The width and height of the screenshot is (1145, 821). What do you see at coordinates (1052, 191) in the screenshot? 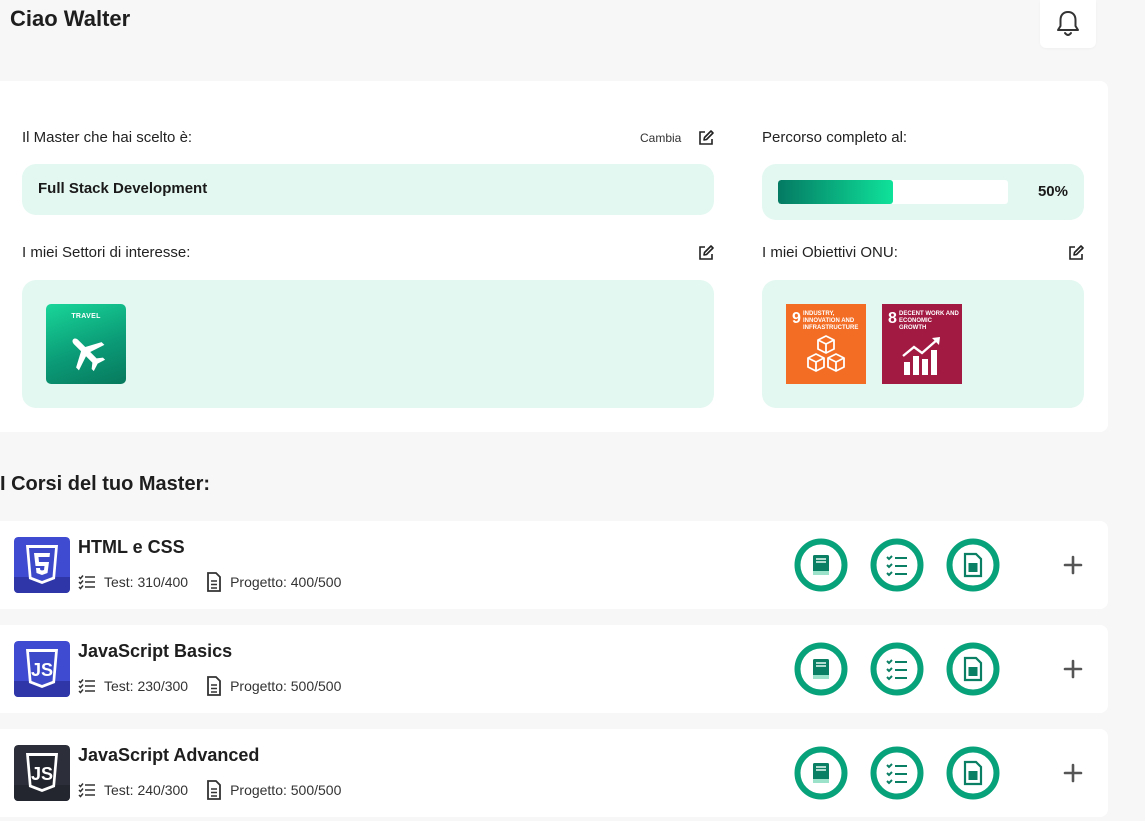
I see `progress-percent: 50%` at bounding box center [1052, 191].